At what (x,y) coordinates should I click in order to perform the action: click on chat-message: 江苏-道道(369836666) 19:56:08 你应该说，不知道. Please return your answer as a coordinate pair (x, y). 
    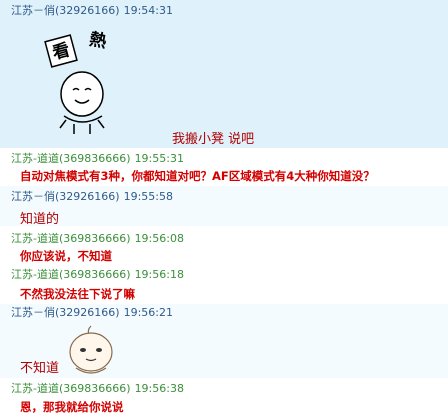
    Looking at the image, I should click on (224, 246).